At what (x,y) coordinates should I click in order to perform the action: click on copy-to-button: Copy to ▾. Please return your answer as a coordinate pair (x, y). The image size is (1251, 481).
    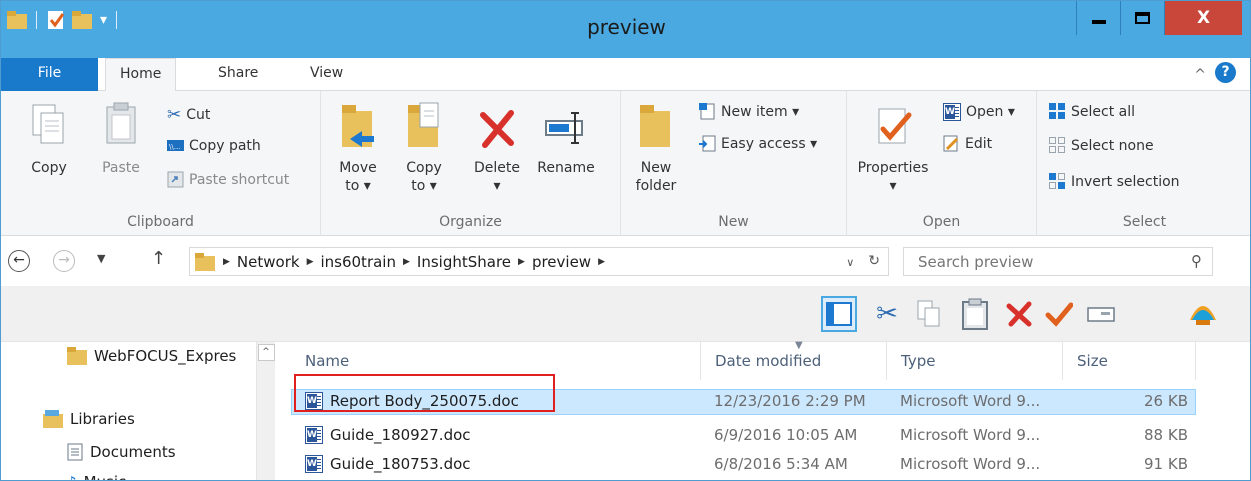
    Looking at the image, I should click on (424, 148).